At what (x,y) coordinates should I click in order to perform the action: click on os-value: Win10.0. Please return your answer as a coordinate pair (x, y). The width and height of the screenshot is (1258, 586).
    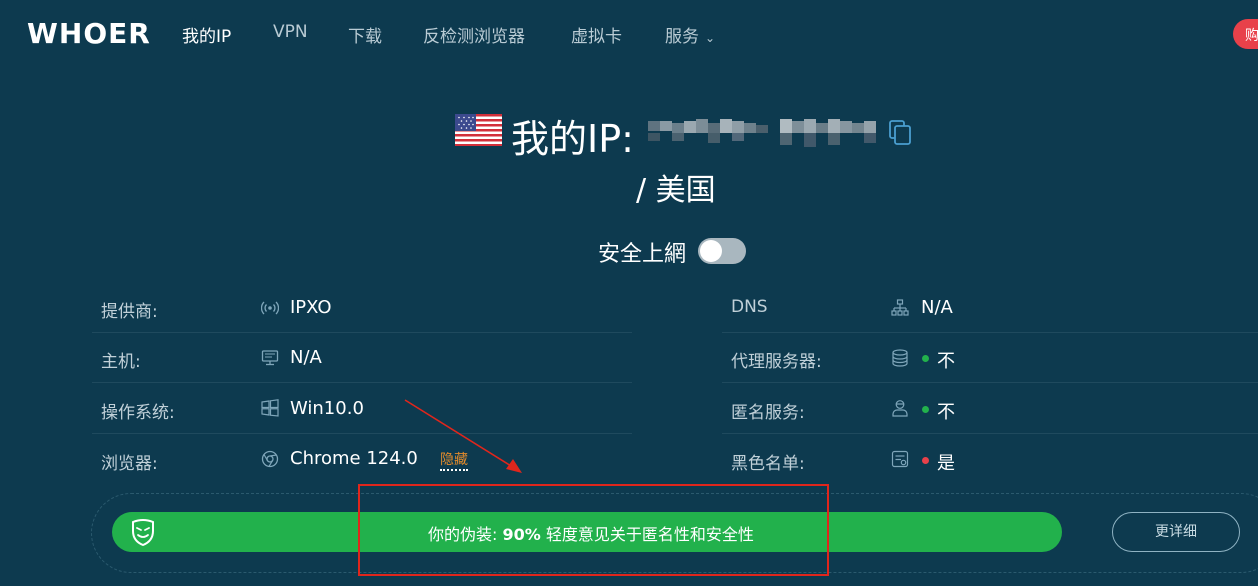
    Looking at the image, I should click on (327, 408).